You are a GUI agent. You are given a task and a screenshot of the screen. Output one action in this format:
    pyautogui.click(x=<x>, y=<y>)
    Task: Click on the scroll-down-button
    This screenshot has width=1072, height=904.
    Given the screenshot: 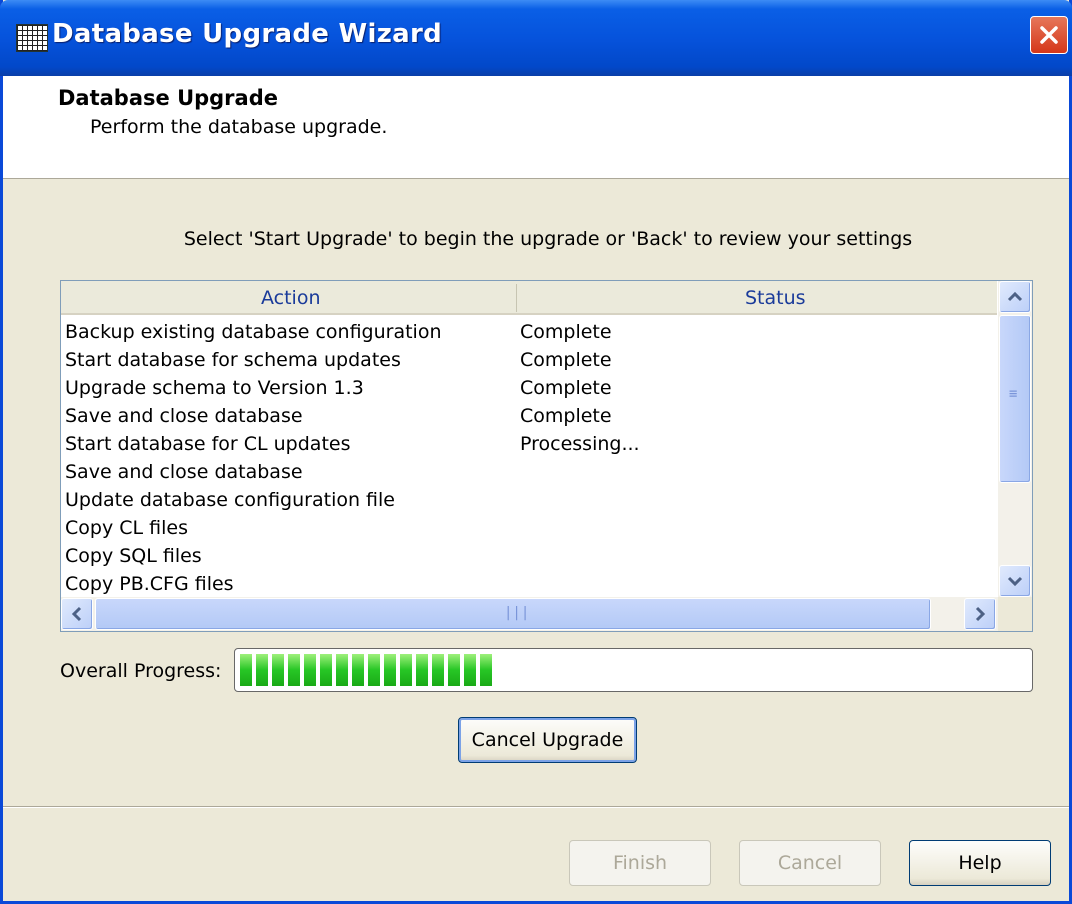 What is the action you would take?
    pyautogui.click(x=1015, y=581)
    